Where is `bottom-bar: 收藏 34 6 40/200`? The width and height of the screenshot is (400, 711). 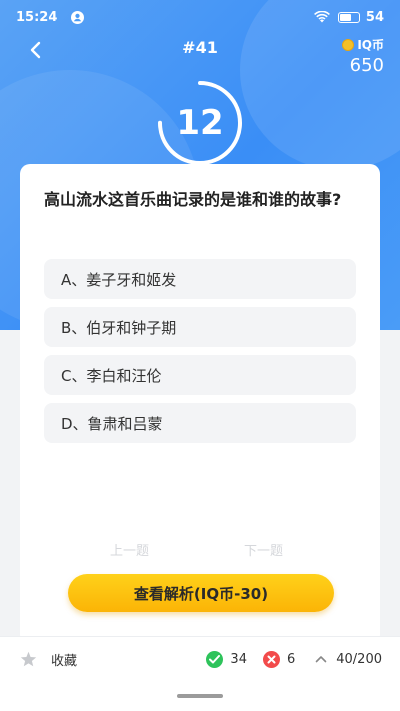 bottom-bar: 收藏 34 6 40/200 is located at coordinates (200, 658).